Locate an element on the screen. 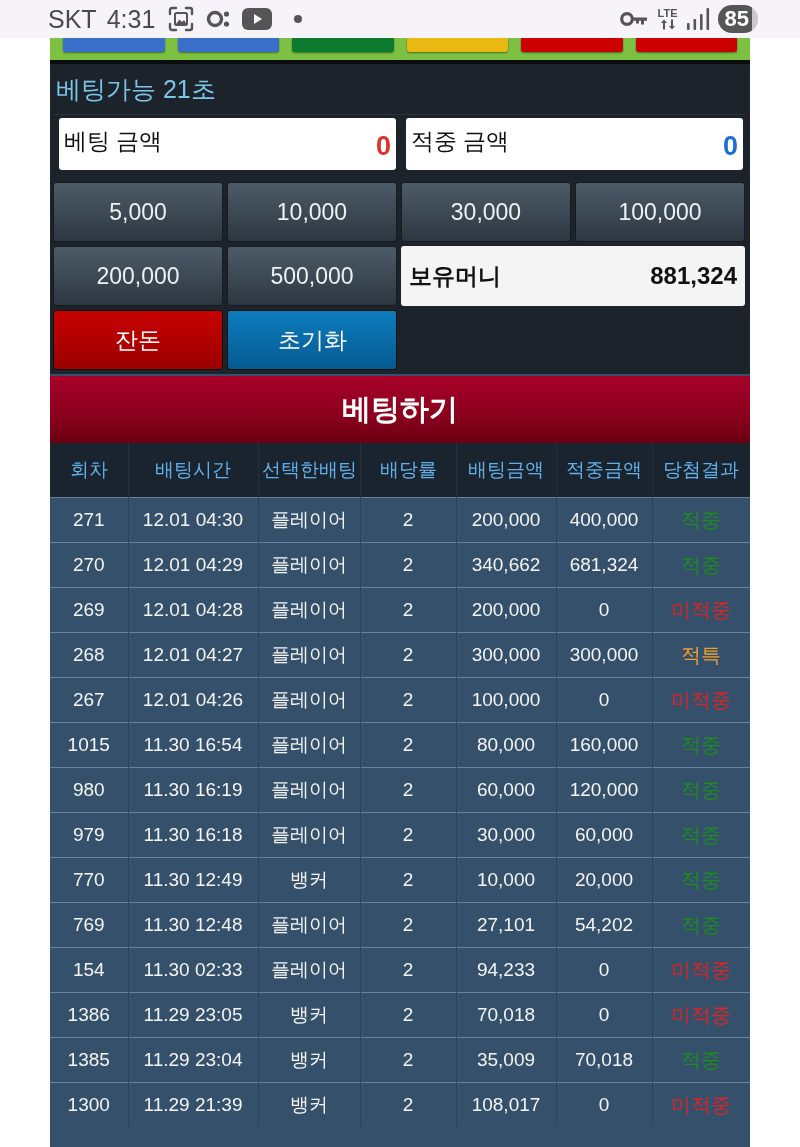 The width and height of the screenshot is (800, 1147). place-bet-button: 베팅하기 is located at coordinates (400, 409).